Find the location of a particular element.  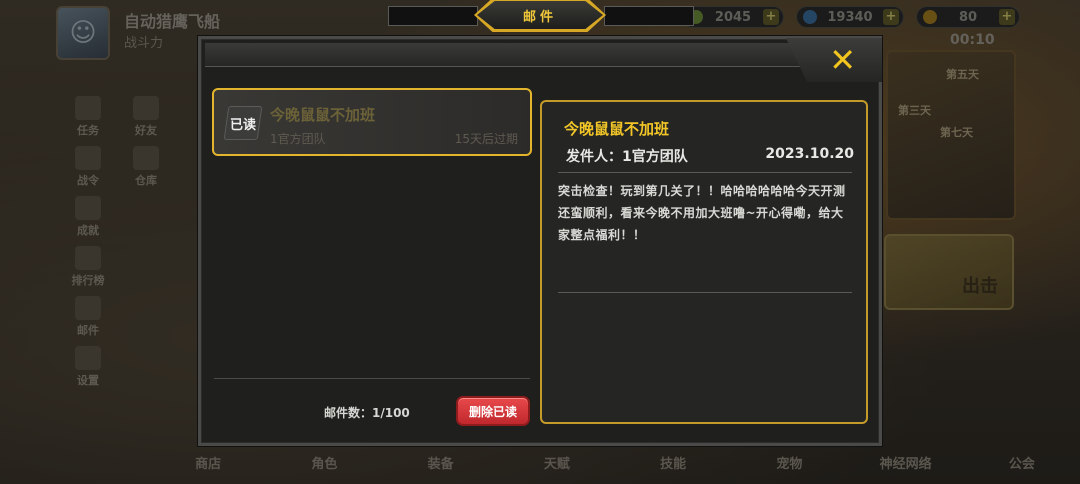

mail-subject: 今晚鼠鼠不加班 is located at coordinates (323, 115).